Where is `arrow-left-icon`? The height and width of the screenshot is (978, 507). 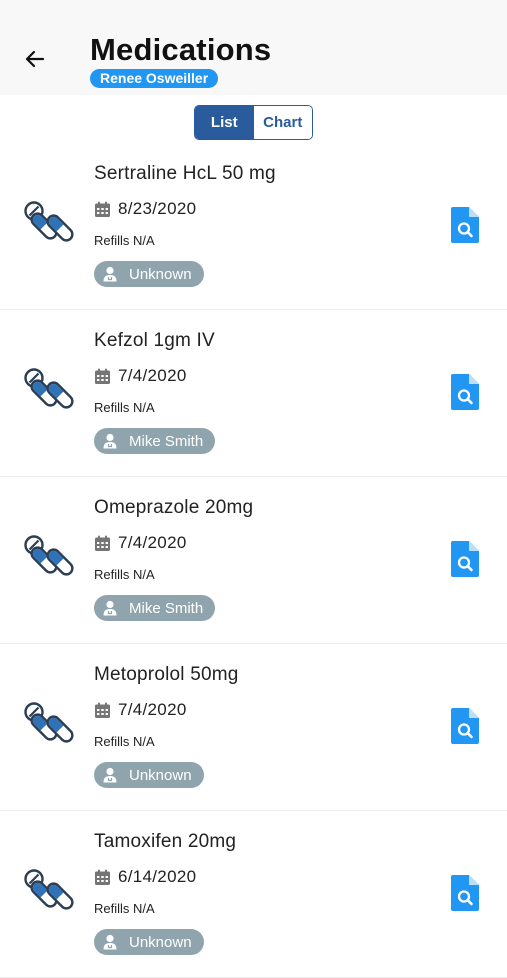
arrow-left-icon is located at coordinates (35, 59).